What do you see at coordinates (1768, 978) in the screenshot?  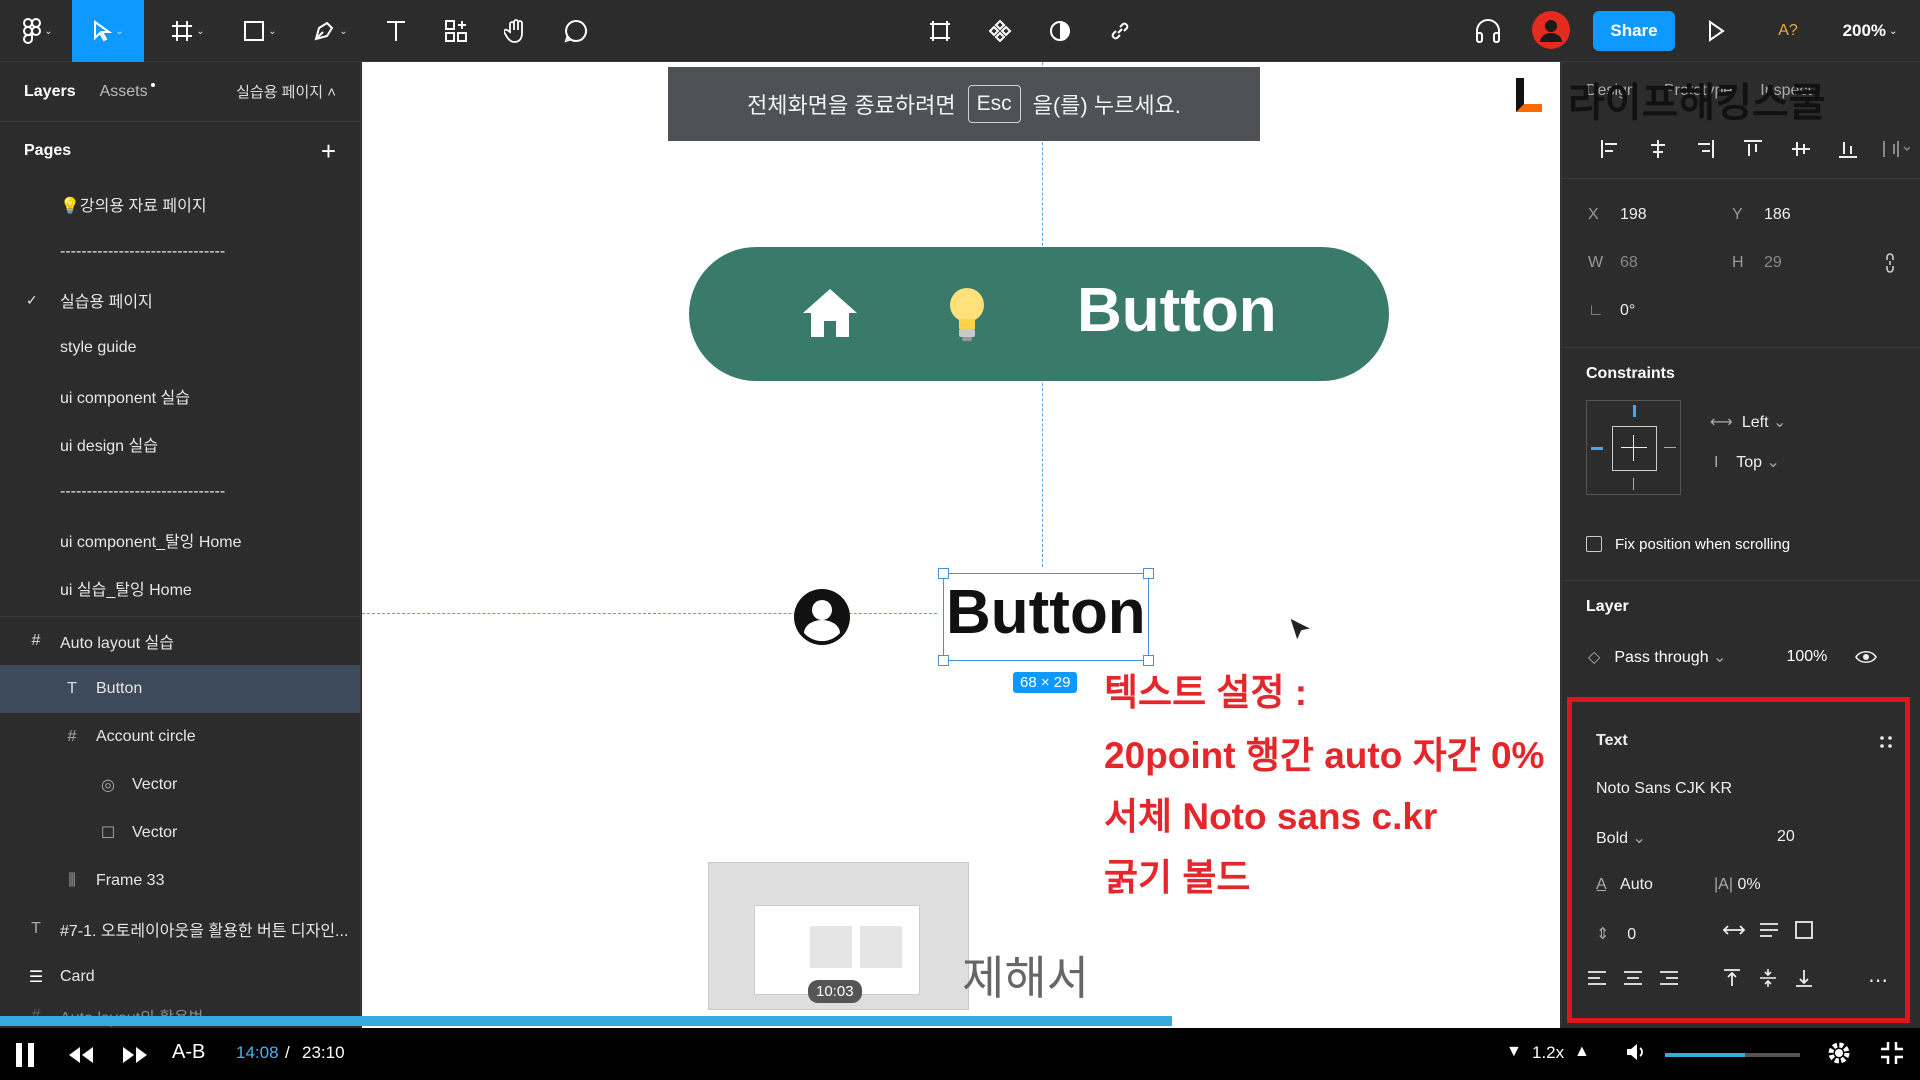 I see `text-valign-middle-button` at bounding box center [1768, 978].